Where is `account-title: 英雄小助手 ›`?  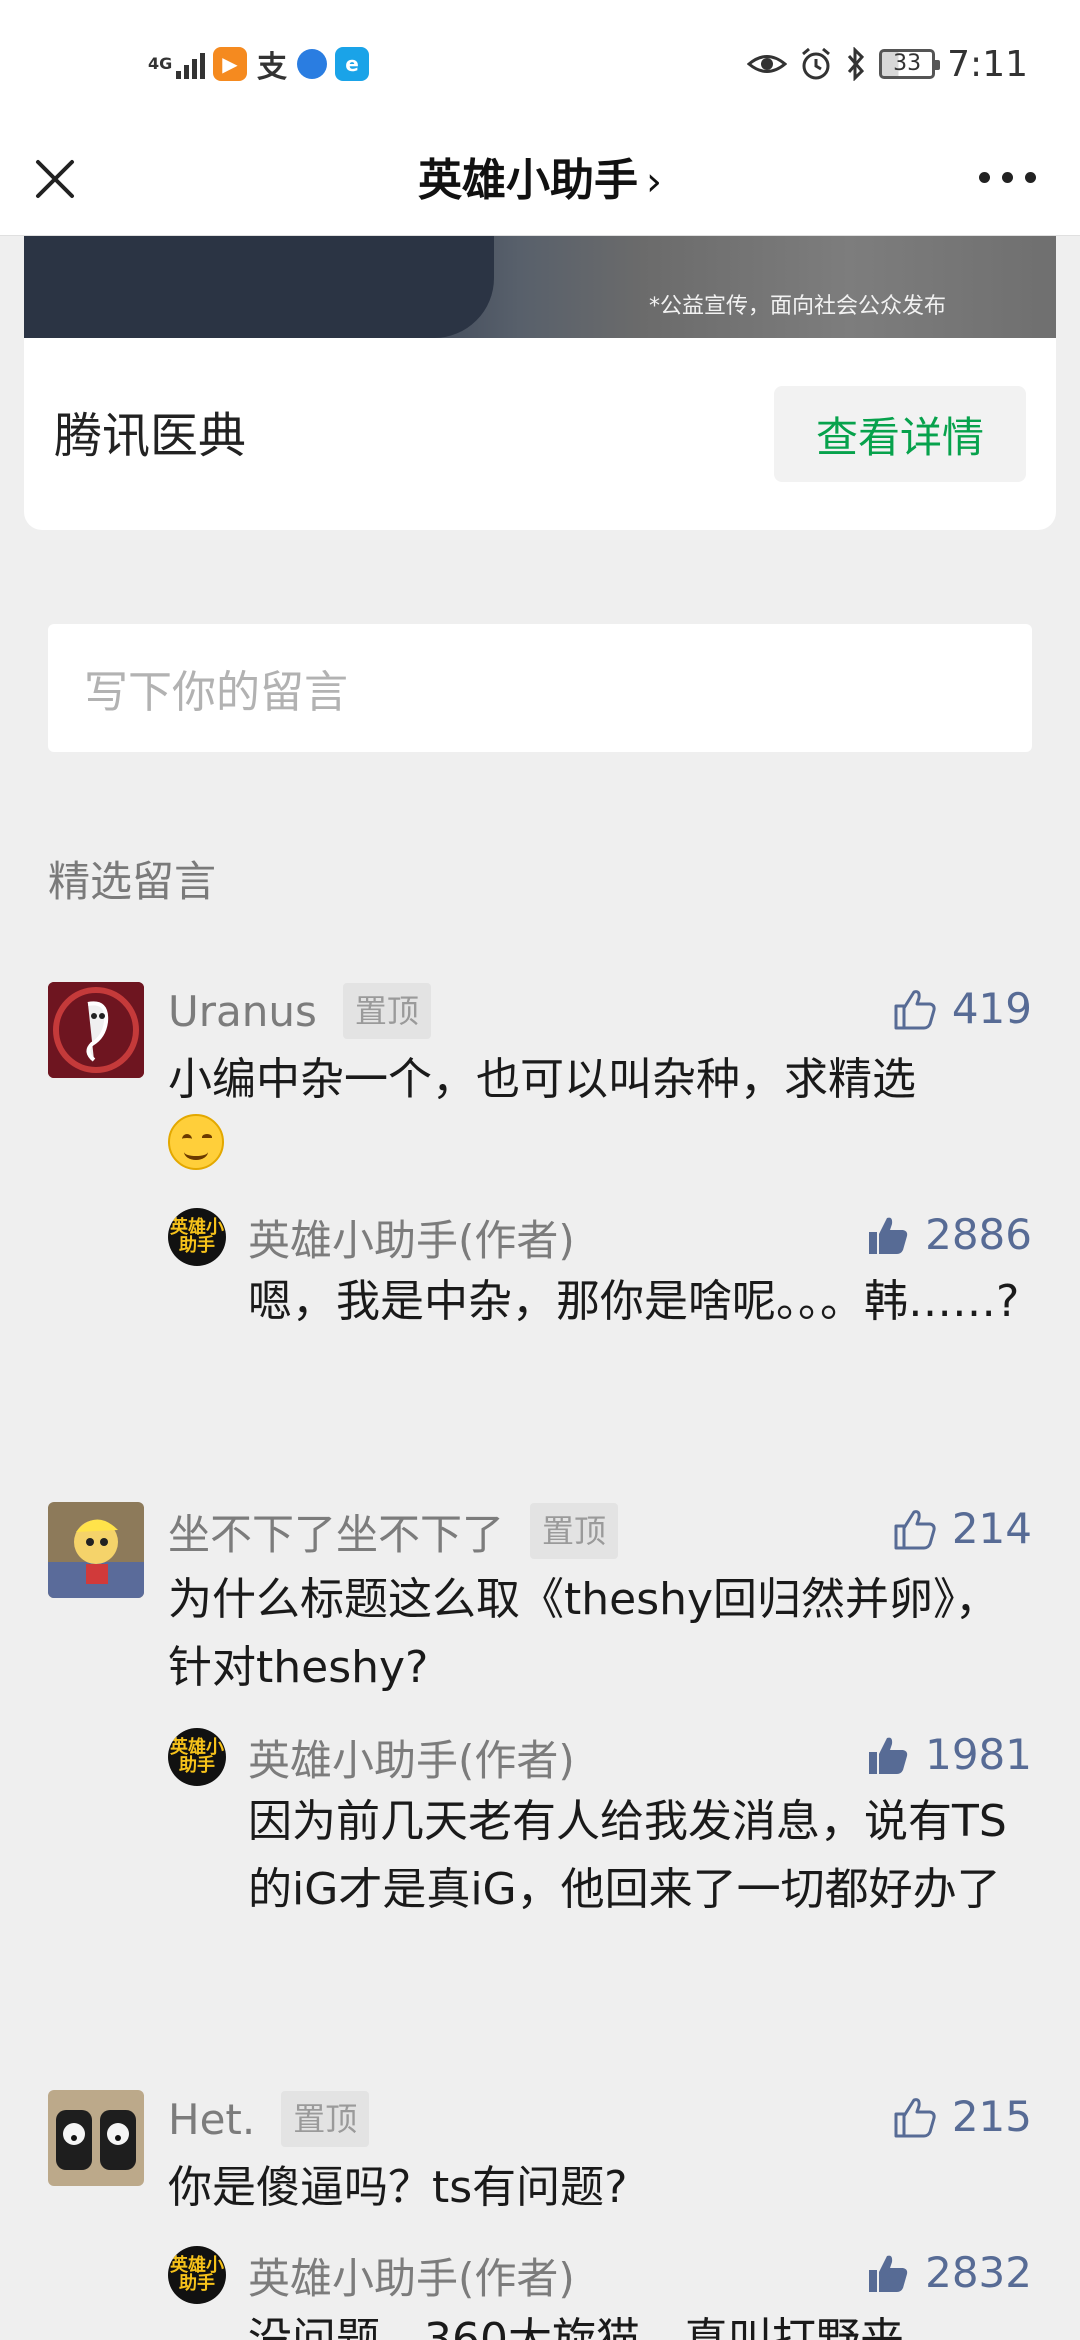
account-title: 英雄小助手 › is located at coordinates (540, 181).